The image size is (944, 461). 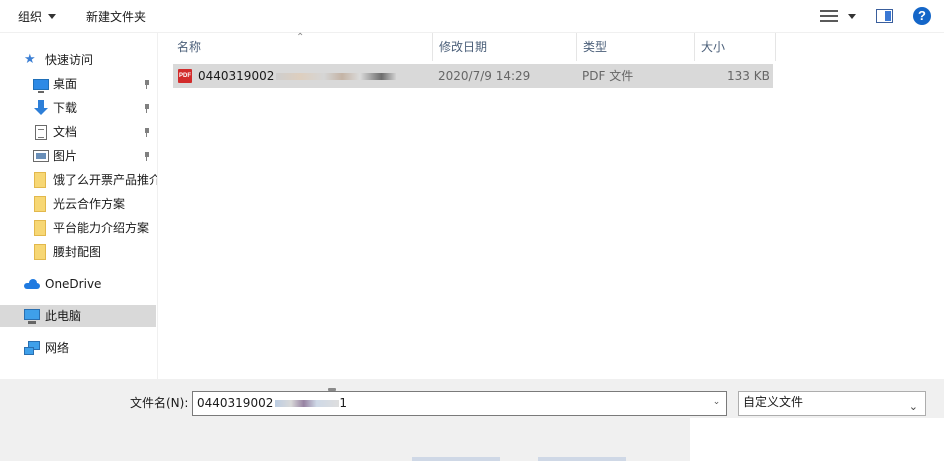 I want to click on nav-item-folder-platform: 平台能力介绍方案, so click(x=78, y=228).